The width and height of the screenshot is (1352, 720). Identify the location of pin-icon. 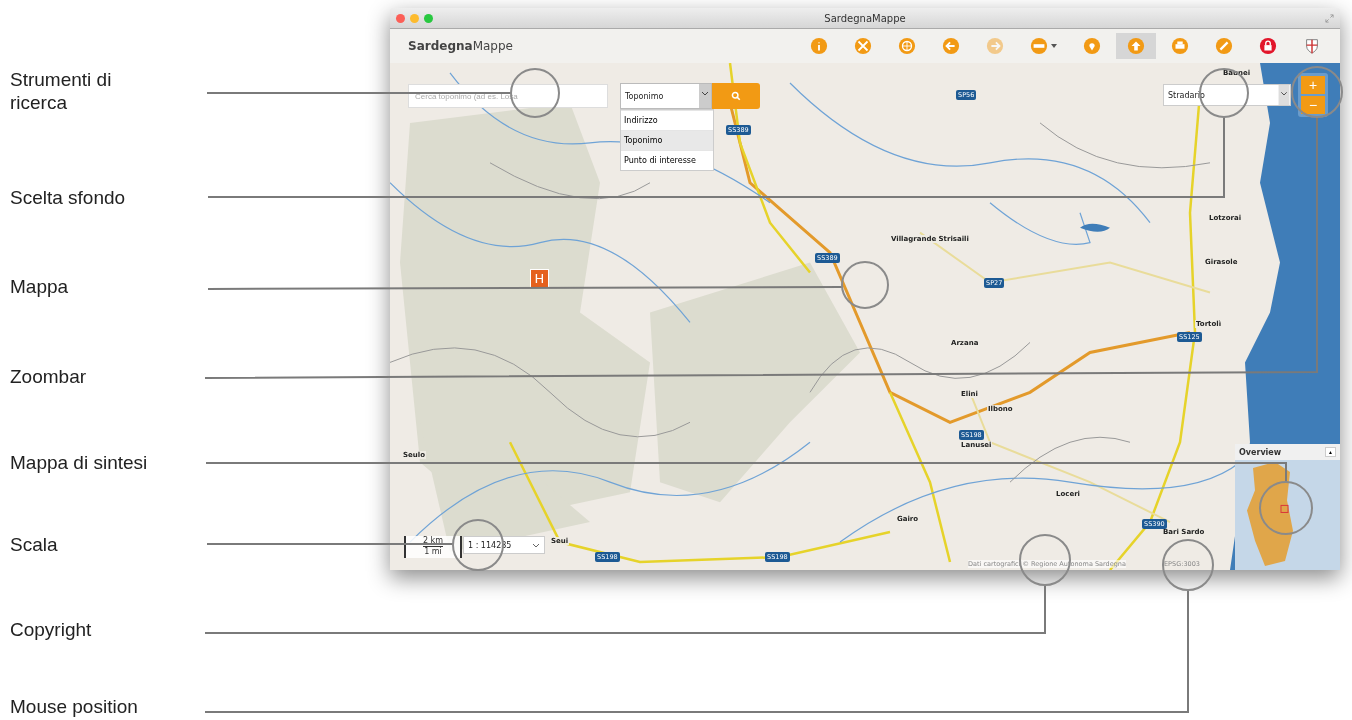
(1092, 46).